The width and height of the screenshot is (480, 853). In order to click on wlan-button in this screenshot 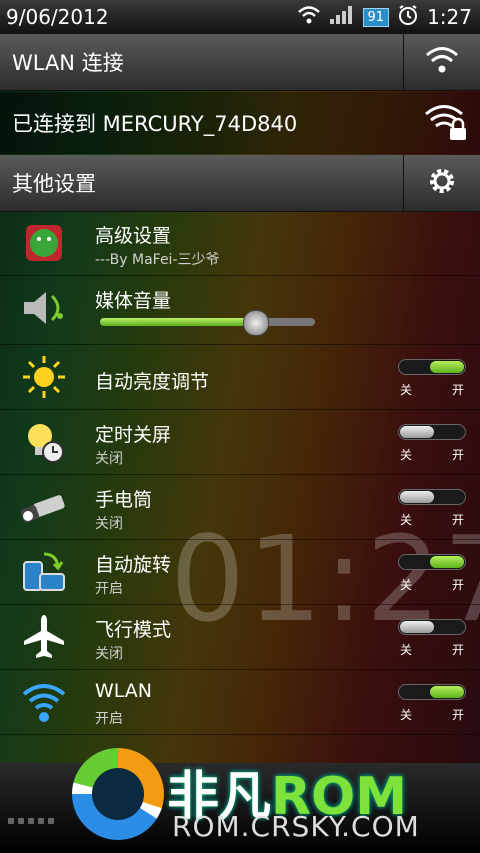, I will do `click(441, 62)`.